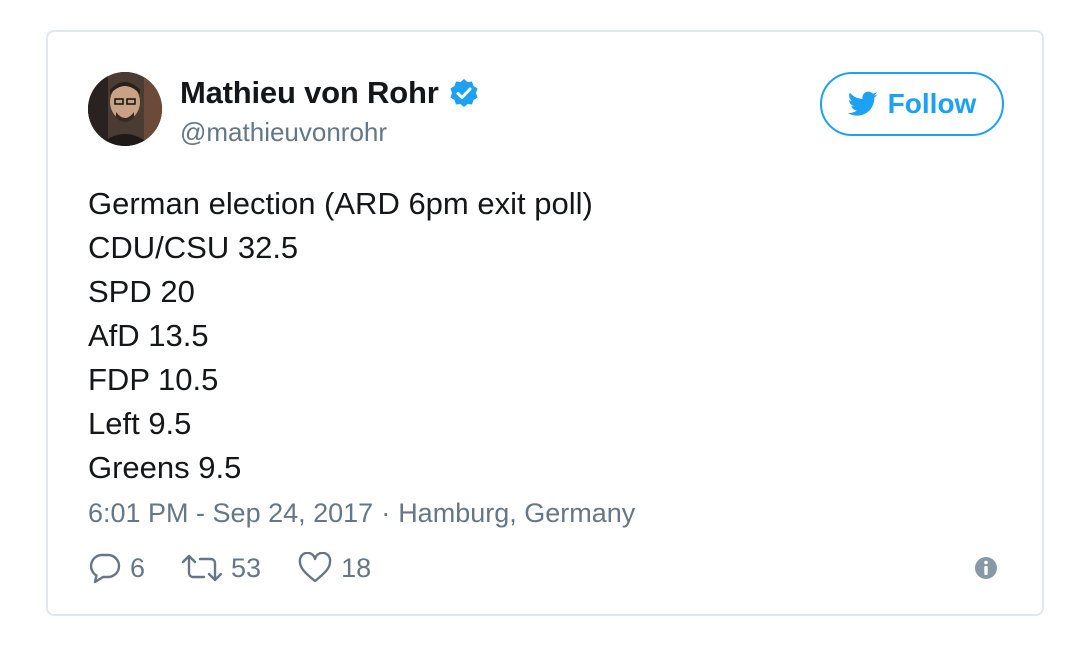 Image resolution: width=1080 pixels, height=646 pixels. What do you see at coordinates (309, 93) in the screenshot?
I see `author-display-name: Mathieu von Rohr` at bounding box center [309, 93].